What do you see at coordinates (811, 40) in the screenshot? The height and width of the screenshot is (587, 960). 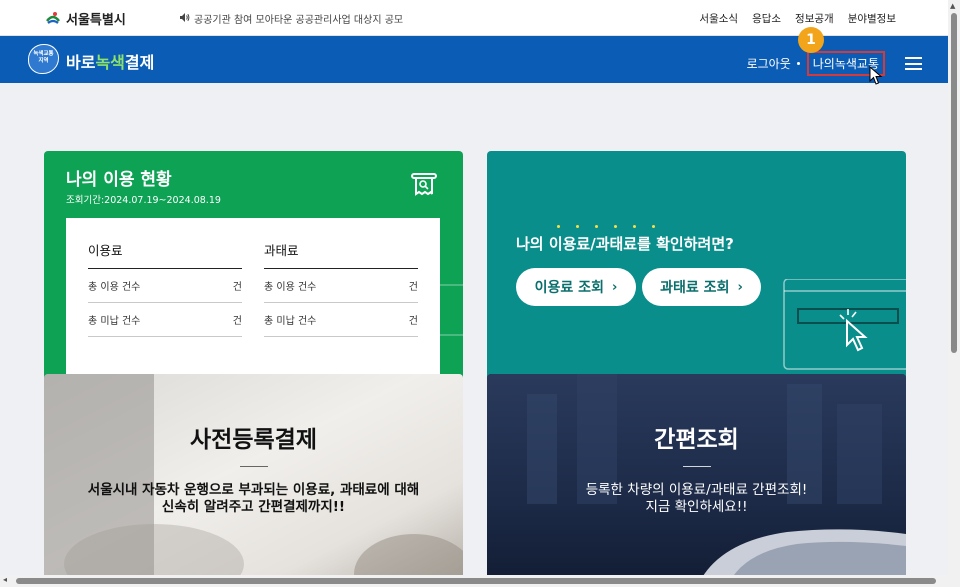 I see `step-number-badge: 1` at bounding box center [811, 40].